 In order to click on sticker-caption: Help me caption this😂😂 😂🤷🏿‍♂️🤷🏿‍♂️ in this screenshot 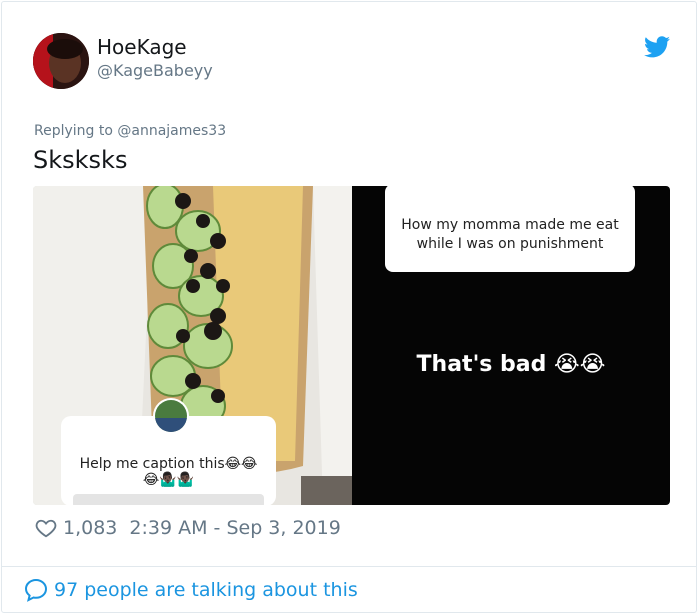, I will do `click(168, 472)`.